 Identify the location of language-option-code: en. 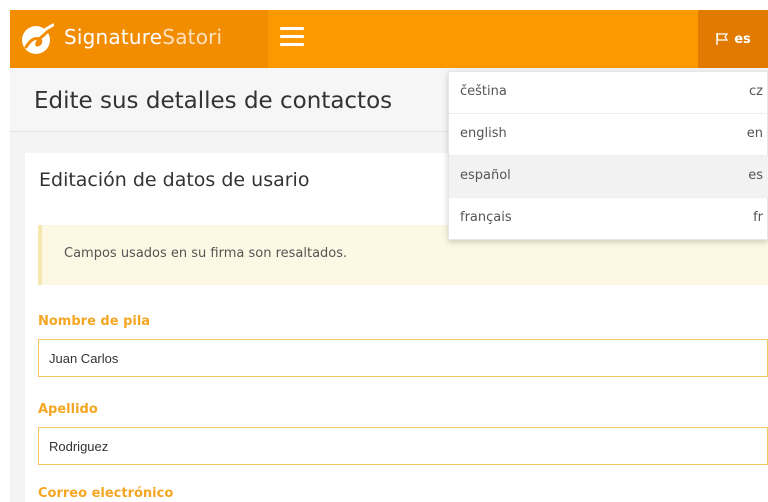
(754, 133).